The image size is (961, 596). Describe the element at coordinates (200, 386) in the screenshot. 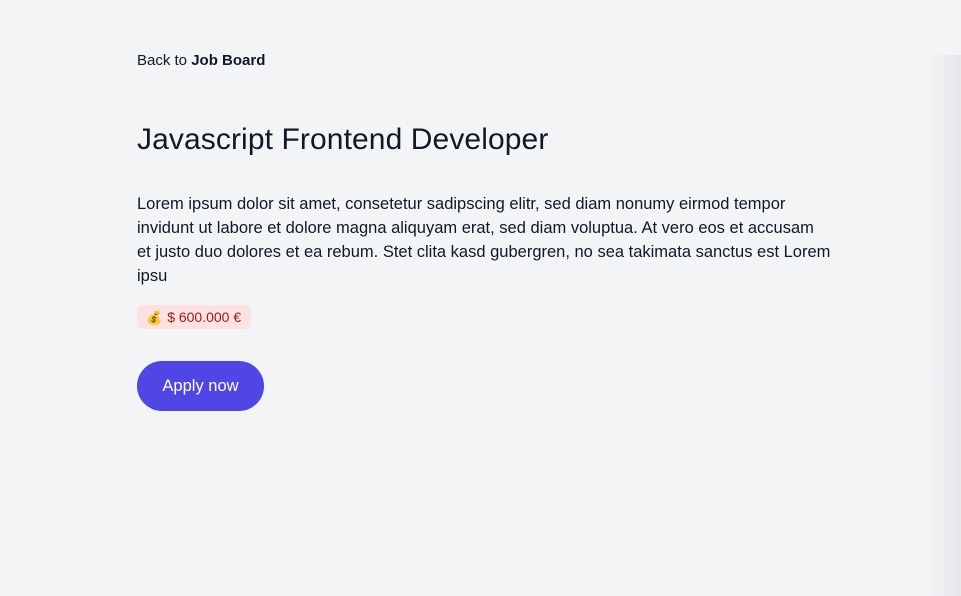

I see `apply-now-button: Apply now` at that location.